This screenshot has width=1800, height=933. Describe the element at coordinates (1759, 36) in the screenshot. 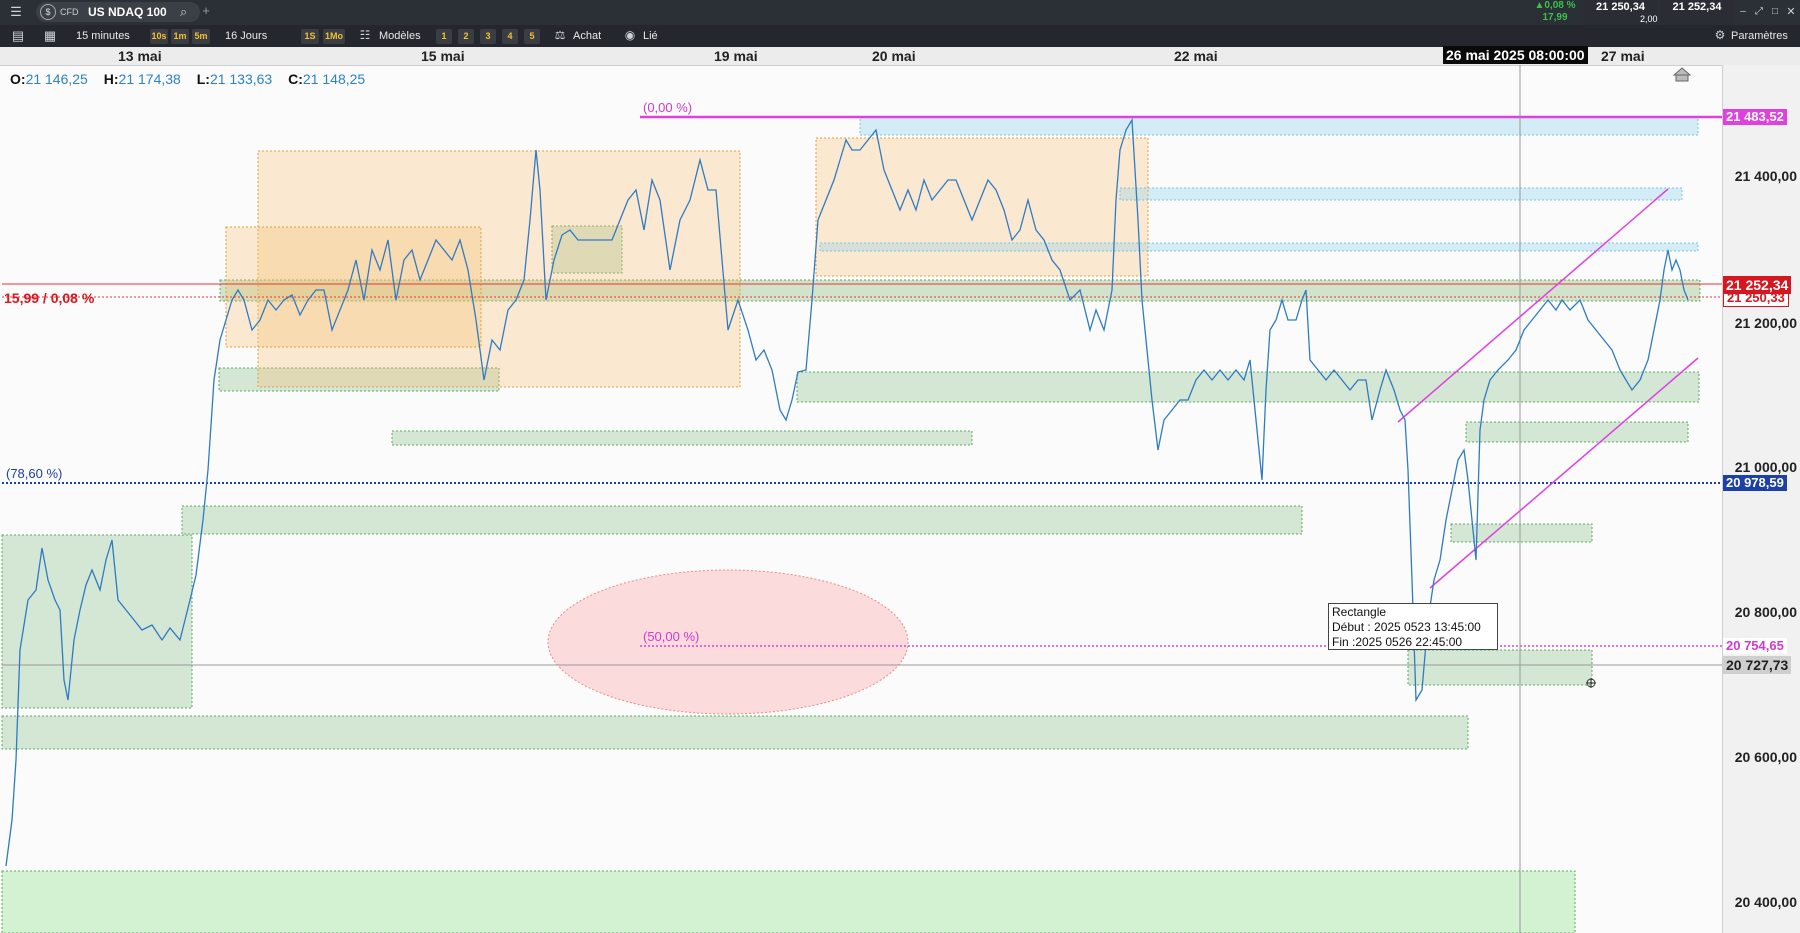

I see `settings-button: Paramètres` at that location.